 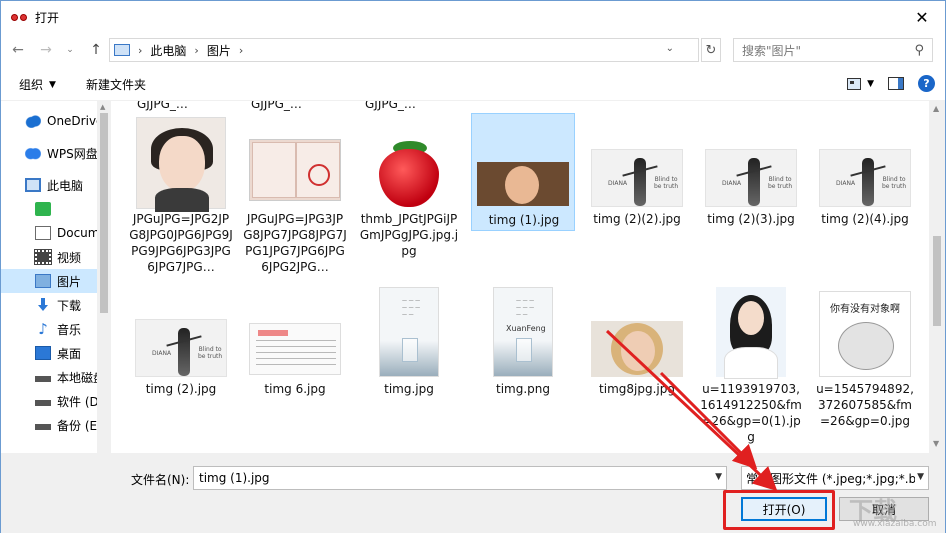 What do you see at coordinates (116, 84) in the screenshot?
I see `new-folder-button: 新建文件夹` at bounding box center [116, 84].